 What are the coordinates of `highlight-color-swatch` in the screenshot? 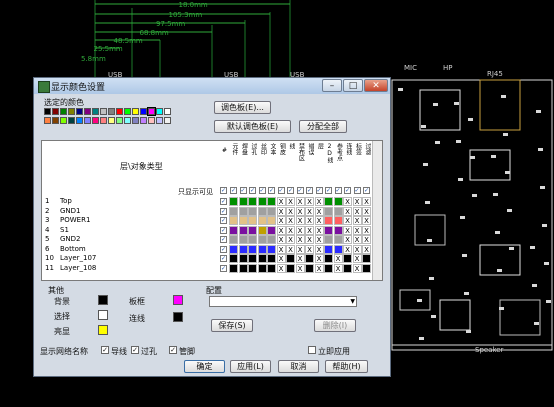 It's located at (103, 330).